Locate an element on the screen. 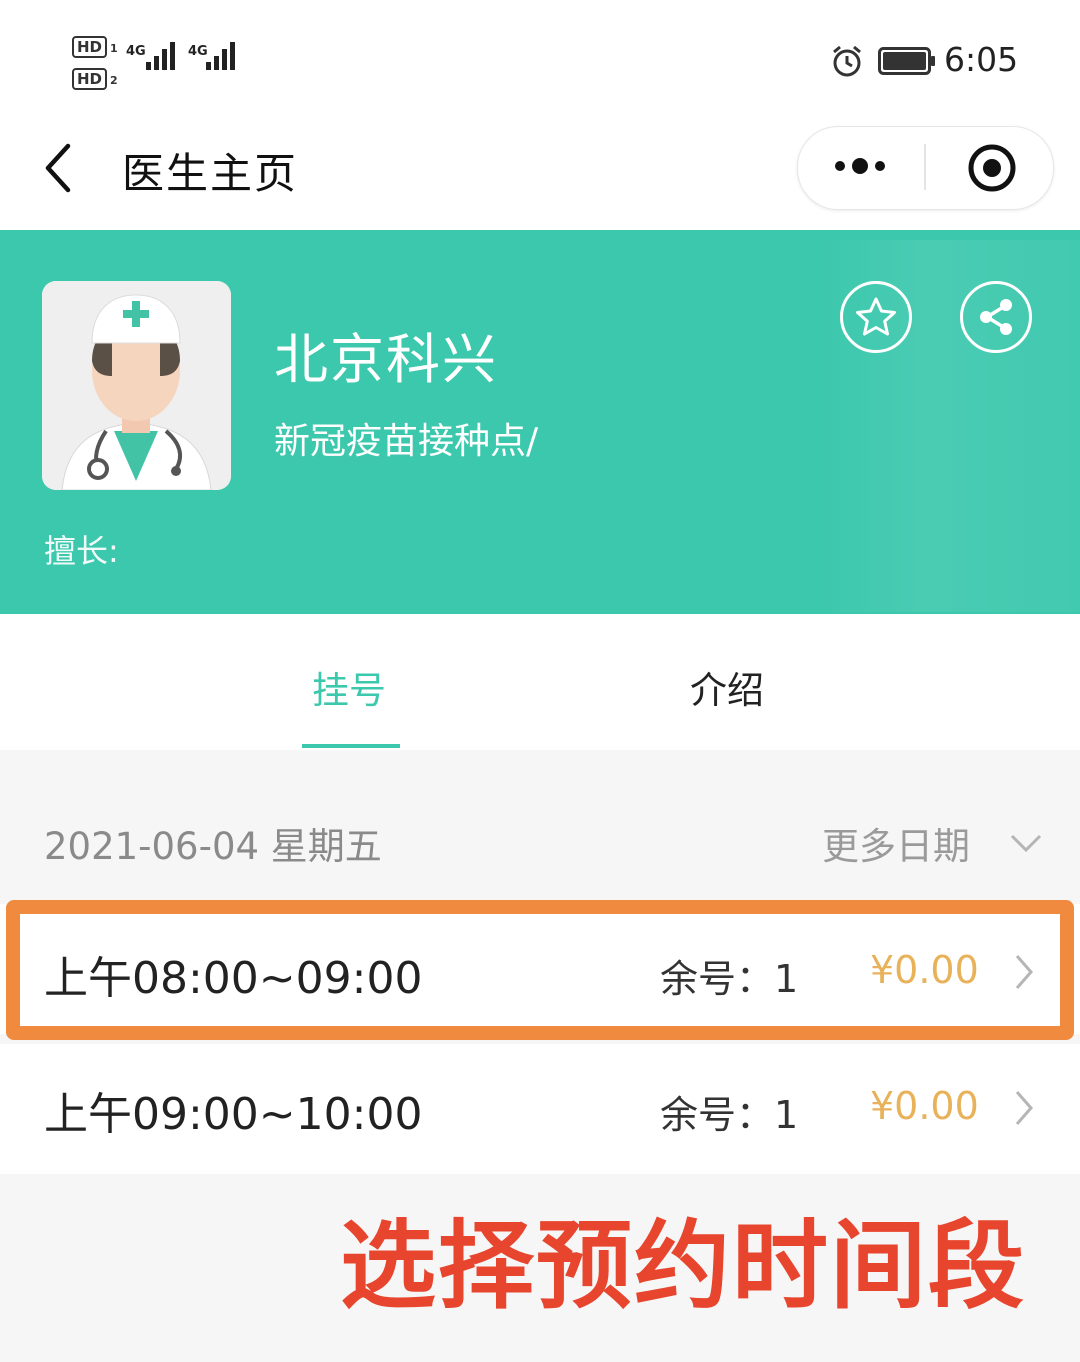 The image size is (1080, 1362). doctor-department: 新冠疫苗接种点/ is located at coordinates (406, 441).